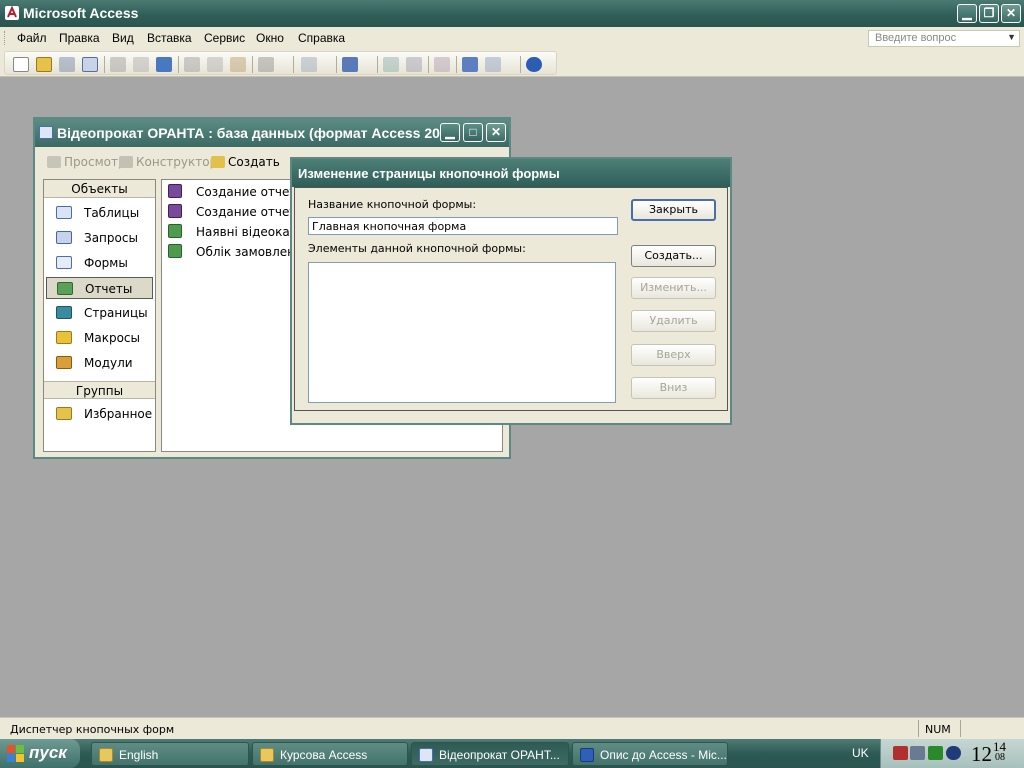  Describe the element at coordinates (170, 754) in the screenshot. I see `task-english: English` at that location.